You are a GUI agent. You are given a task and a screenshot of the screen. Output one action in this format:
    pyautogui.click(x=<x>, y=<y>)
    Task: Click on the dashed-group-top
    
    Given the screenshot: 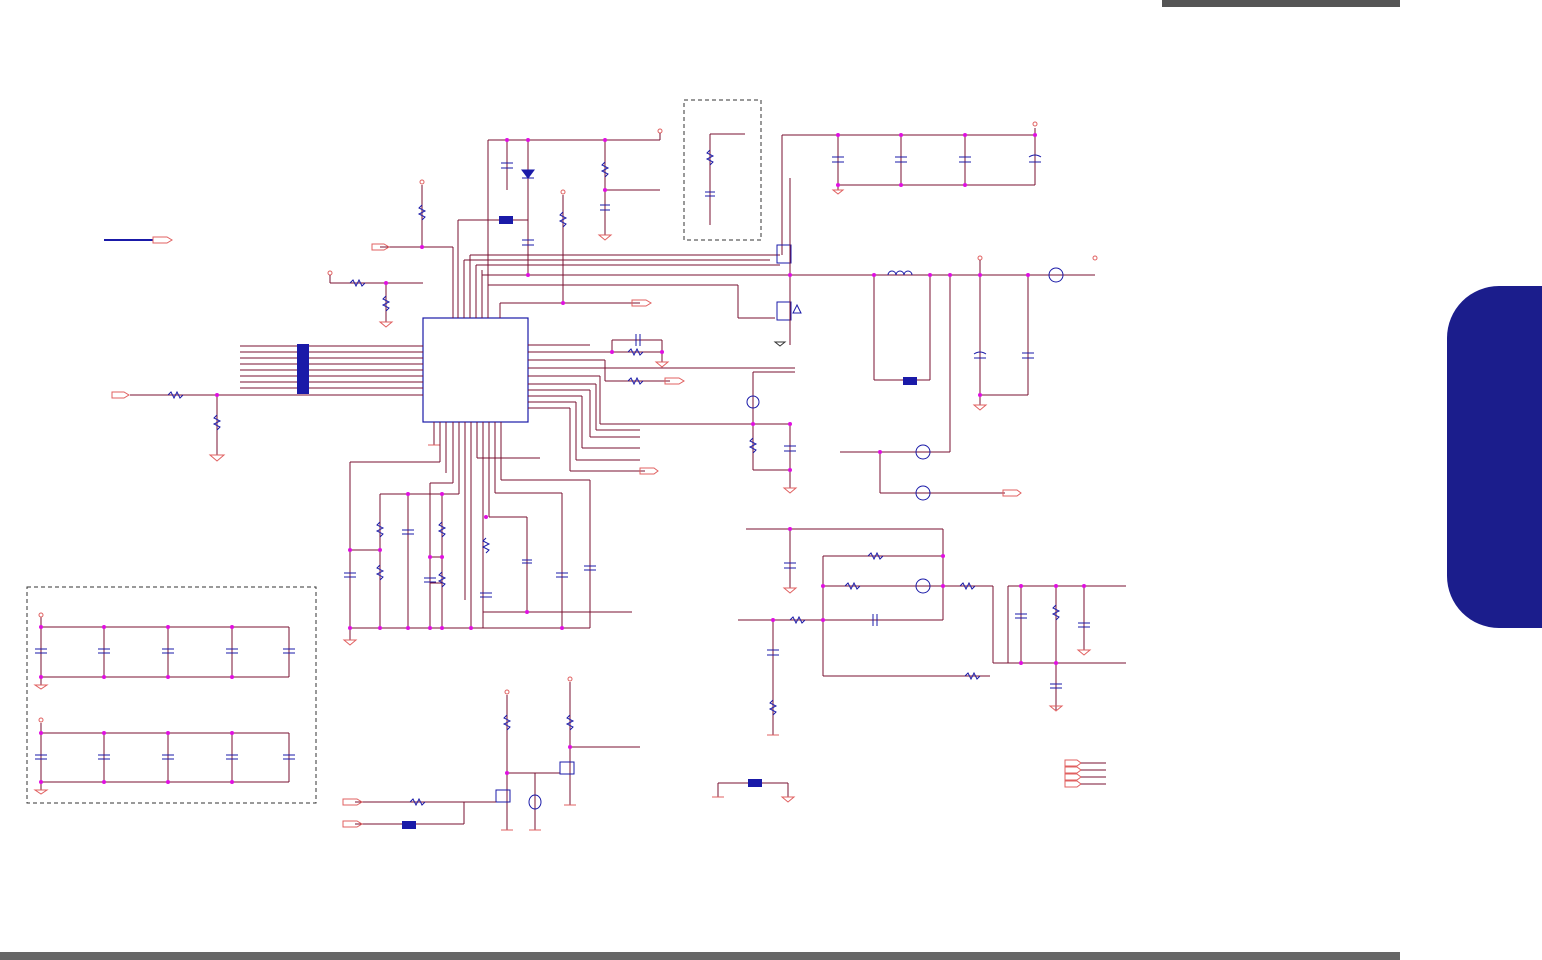 What is the action you would take?
    pyautogui.click(x=722, y=170)
    